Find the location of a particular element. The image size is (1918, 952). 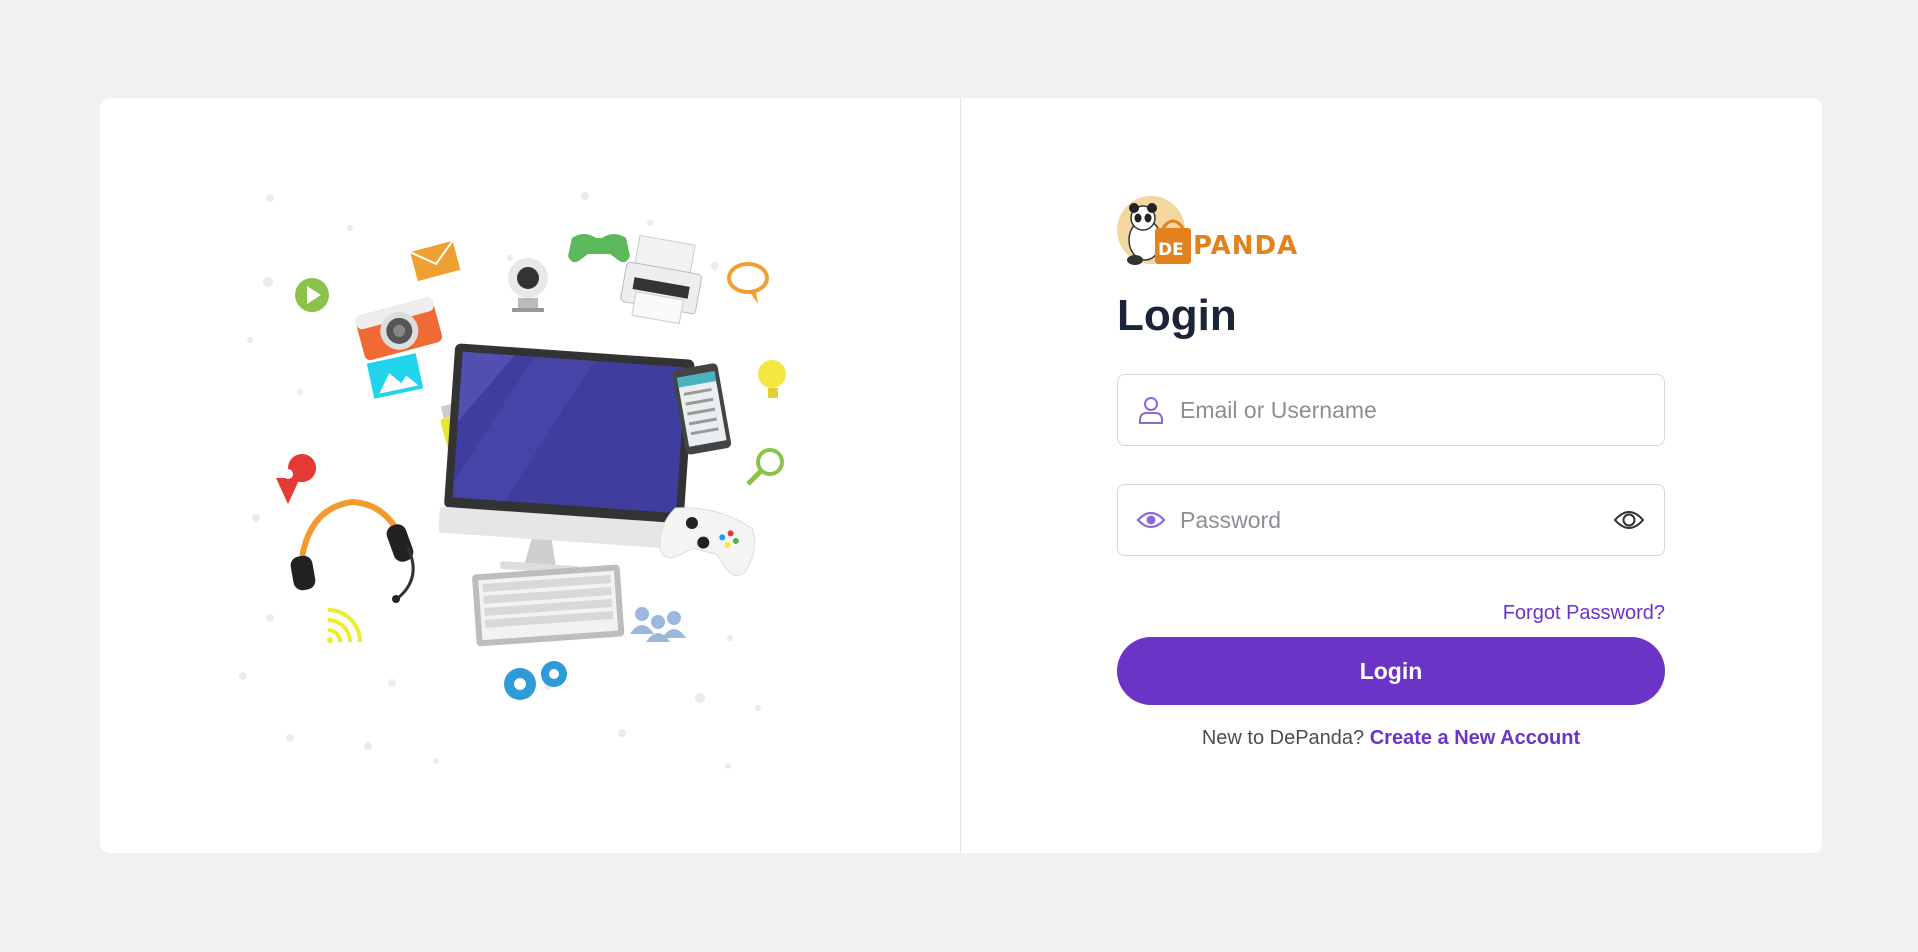

password-field is located at coordinates (1391, 520).